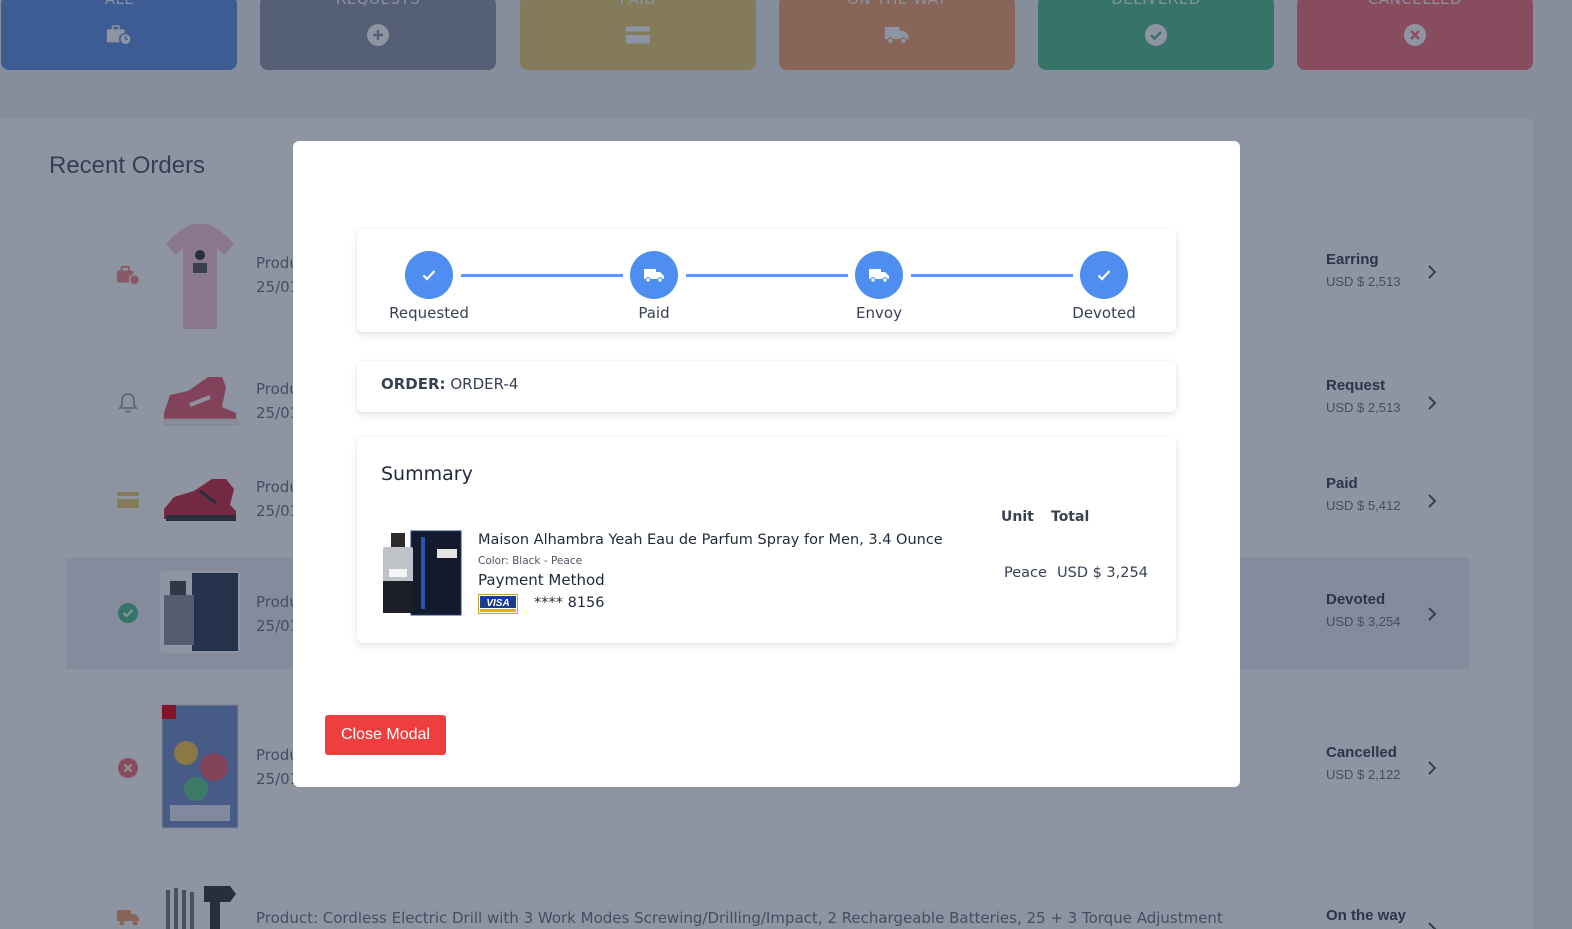 This screenshot has width=1572, height=929. I want to click on step-label: Devoted, so click(1104, 313).